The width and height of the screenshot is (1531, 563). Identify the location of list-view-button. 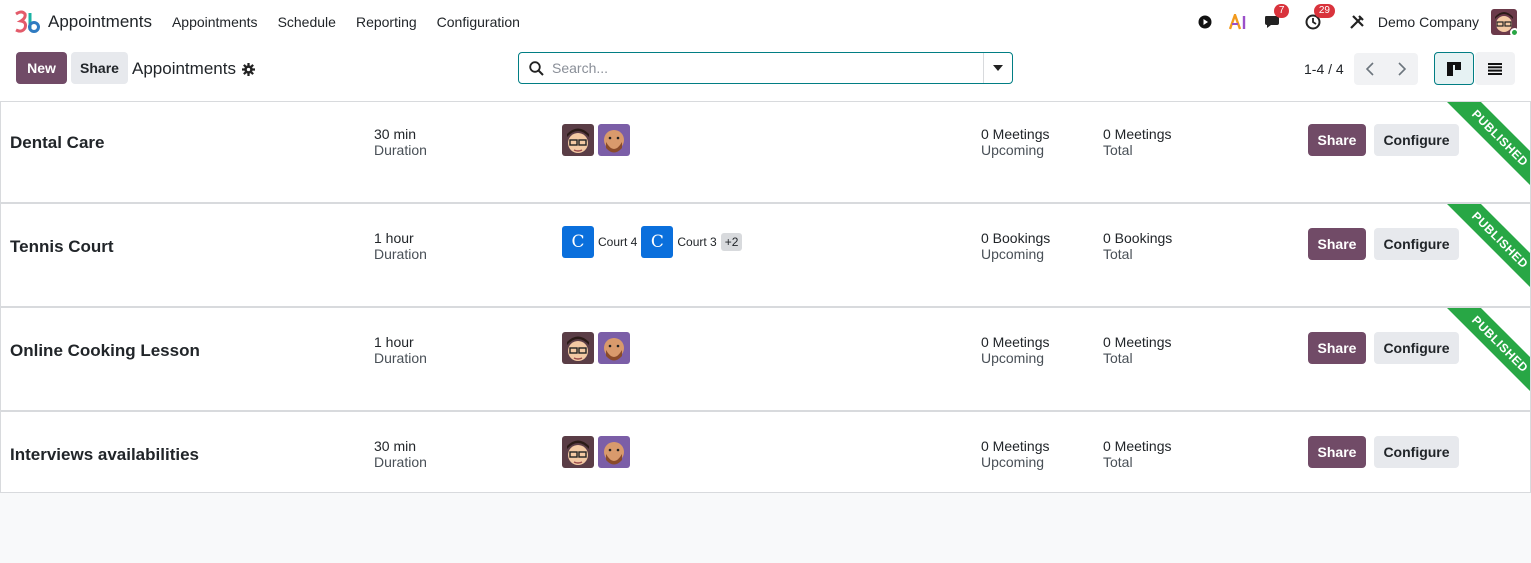
(1495, 68).